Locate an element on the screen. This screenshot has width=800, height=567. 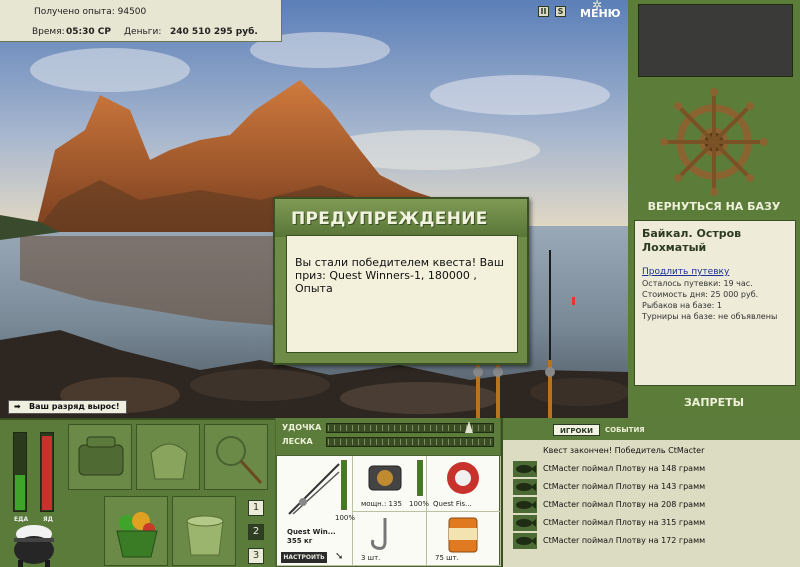
tournaments-status: Турниры на базе: не объявлены is located at coordinates (710, 316).